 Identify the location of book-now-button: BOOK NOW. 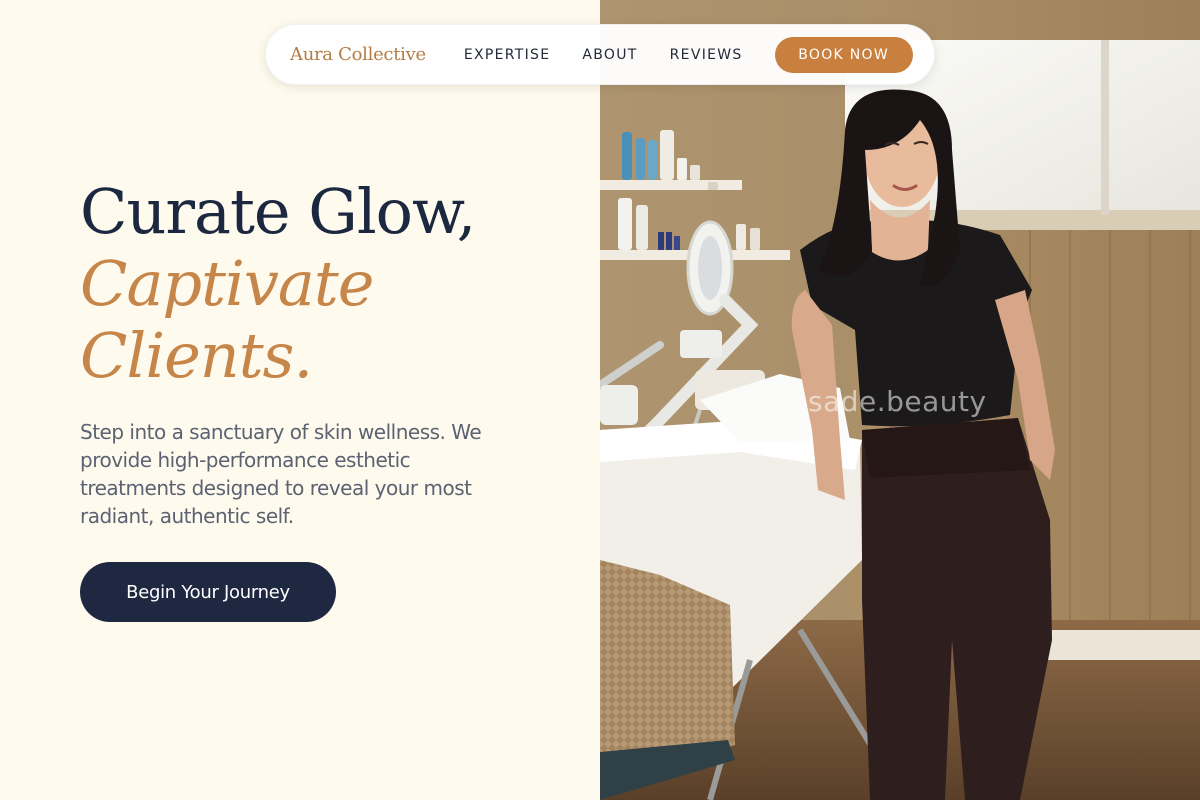
(843, 54).